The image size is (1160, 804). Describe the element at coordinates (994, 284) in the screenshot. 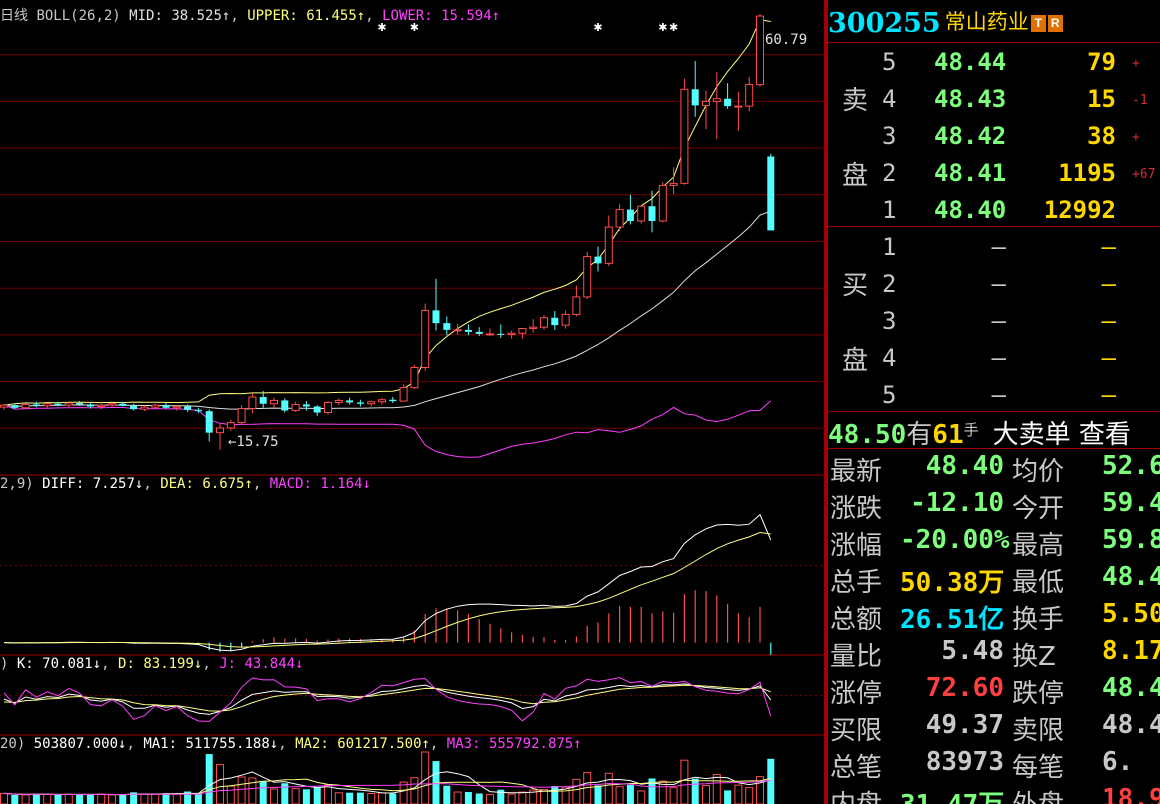

I see `buy-level-row: 2 — —` at that location.